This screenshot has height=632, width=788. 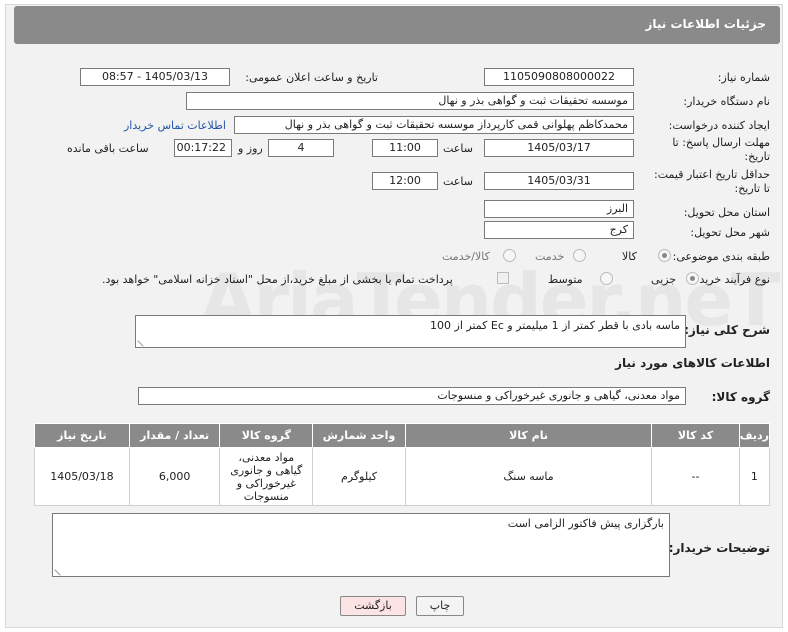 I want to click on need-number-field: 1105090808000022, so click(x=559, y=77).